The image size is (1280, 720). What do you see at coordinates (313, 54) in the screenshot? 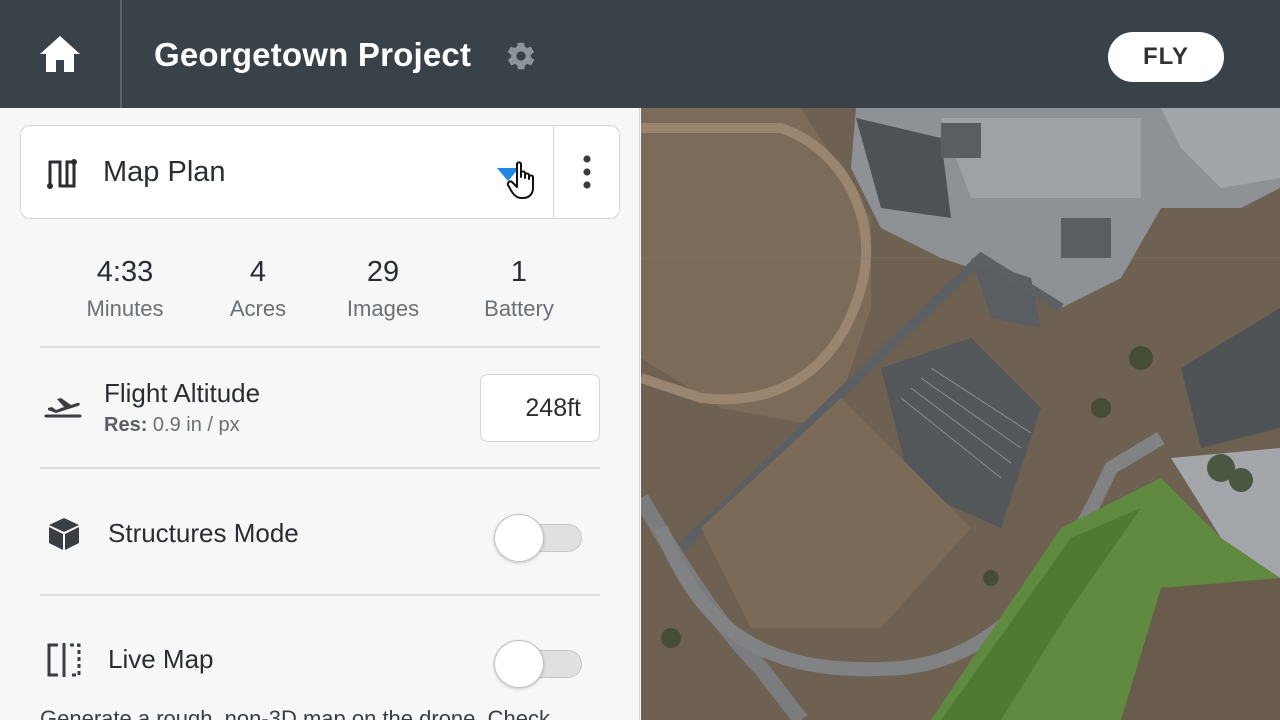
I see `project-title: Georgetown Project` at bounding box center [313, 54].